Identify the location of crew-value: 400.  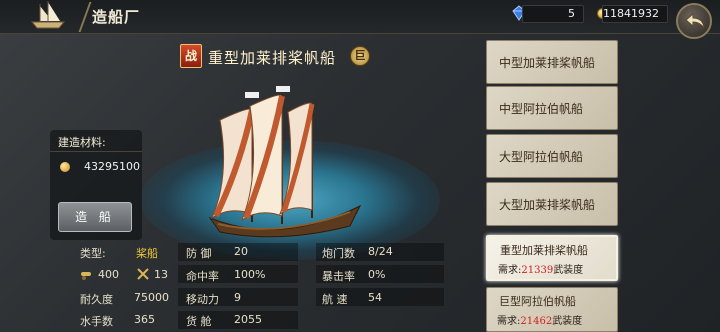
(108, 274).